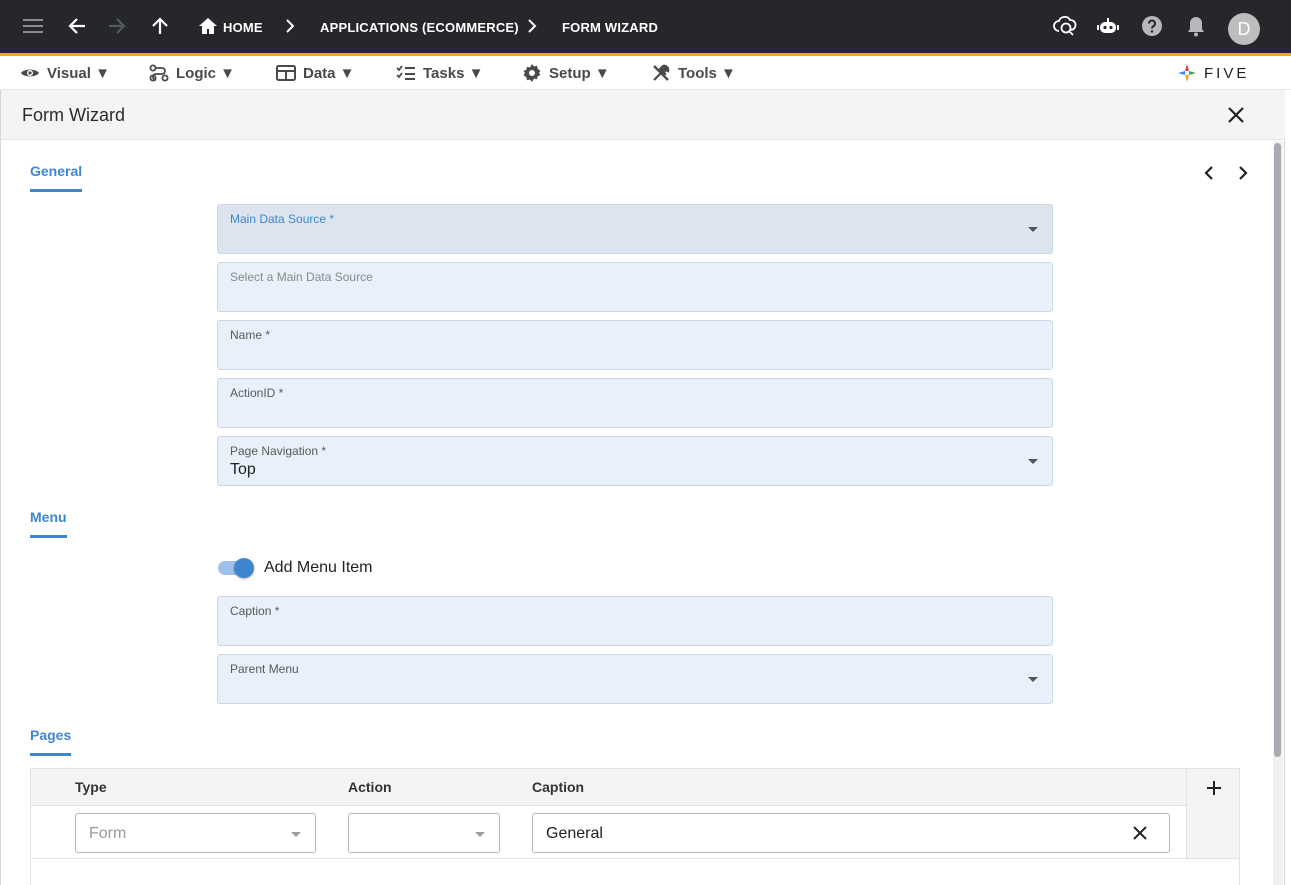  Describe the element at coordinates (1108, 26) in the screenshot. I see `robot-assistant-icon` at that location.